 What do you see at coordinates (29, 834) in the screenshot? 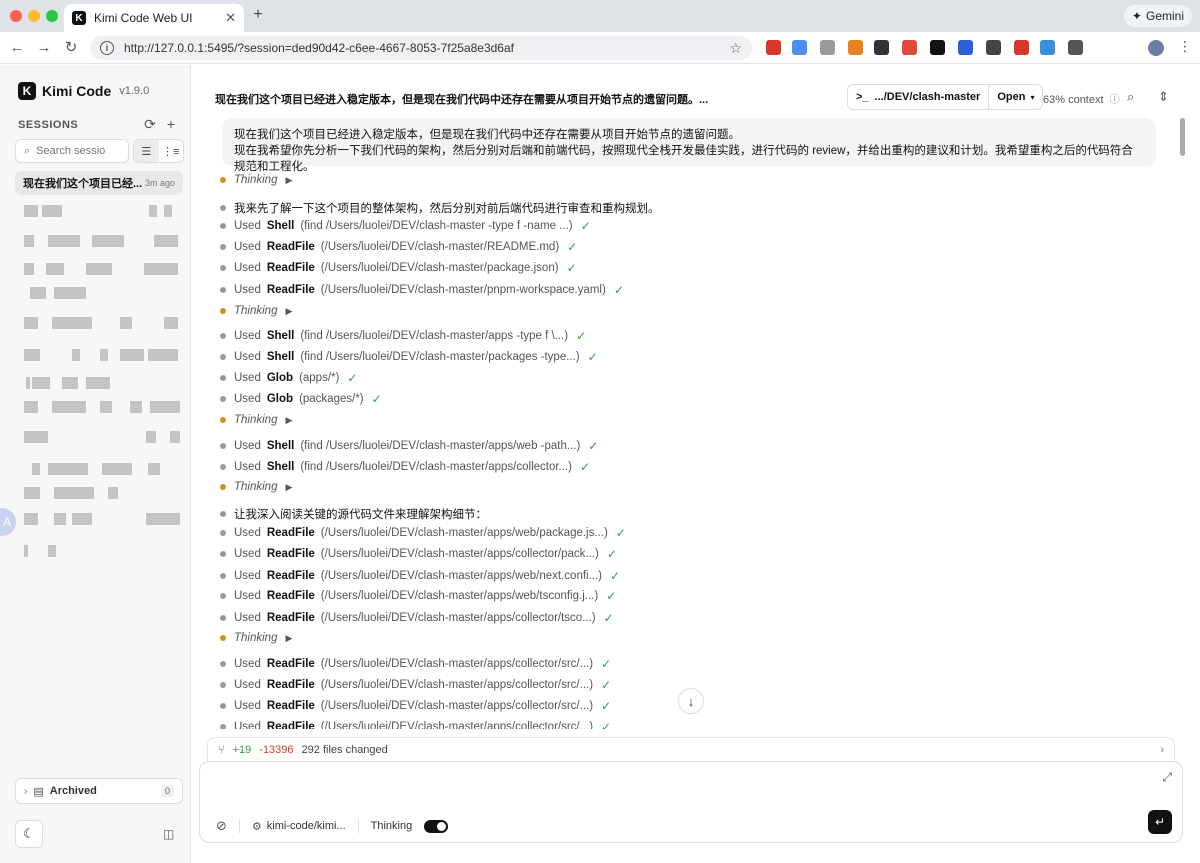
I see `theme-toggle-moon-icon: ☾` at bounding box center [29, 834].